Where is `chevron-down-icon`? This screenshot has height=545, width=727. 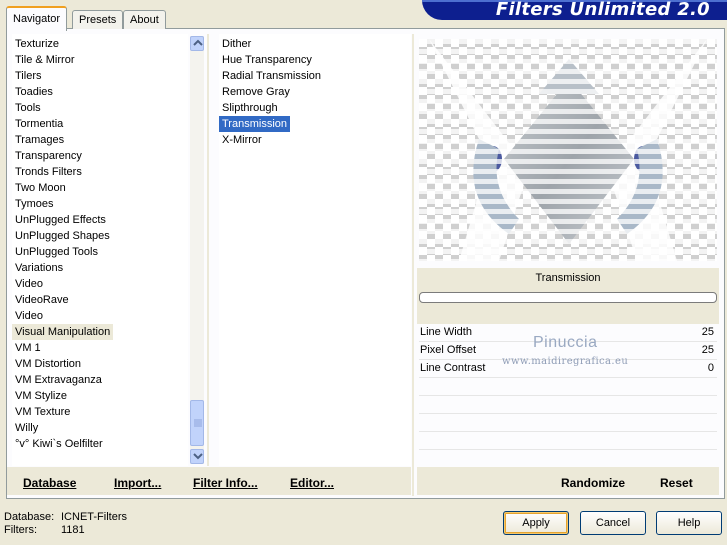
chevron-down-icon is located at coordinates (198, 456).